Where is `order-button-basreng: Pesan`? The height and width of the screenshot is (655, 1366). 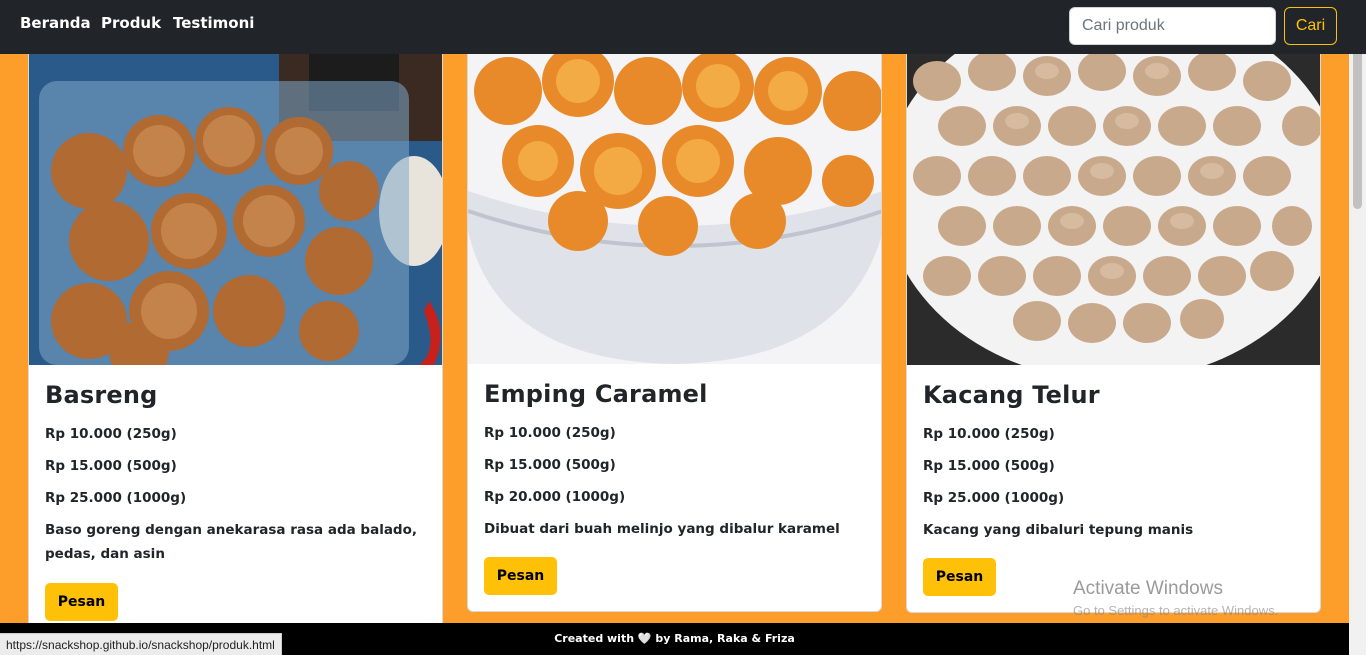
order-button-basreng: Pesan is located at coordinates (81, 602).